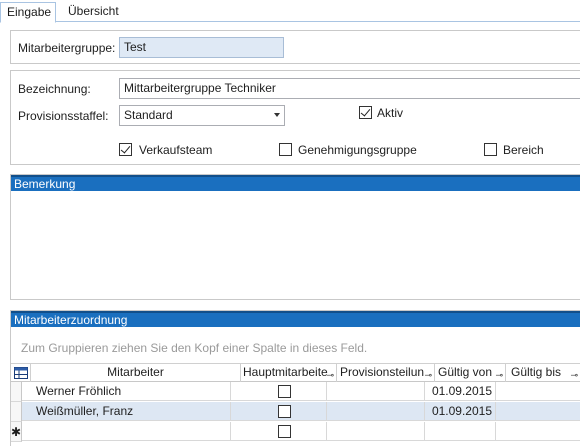 The image size is (580, 446). I want to click on genehmigungsgruppe-label: Genehmigungsgruppe, so click(357, 150).